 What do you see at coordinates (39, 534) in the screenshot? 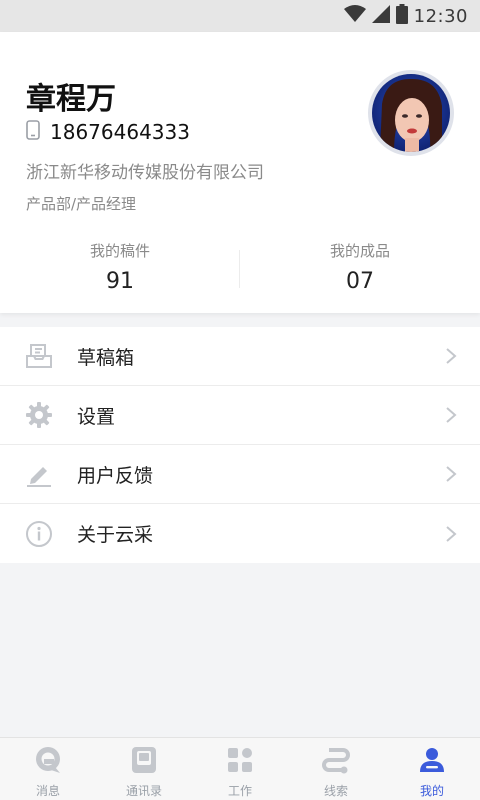
I see `info-icon` at bounding box center [39, 534].